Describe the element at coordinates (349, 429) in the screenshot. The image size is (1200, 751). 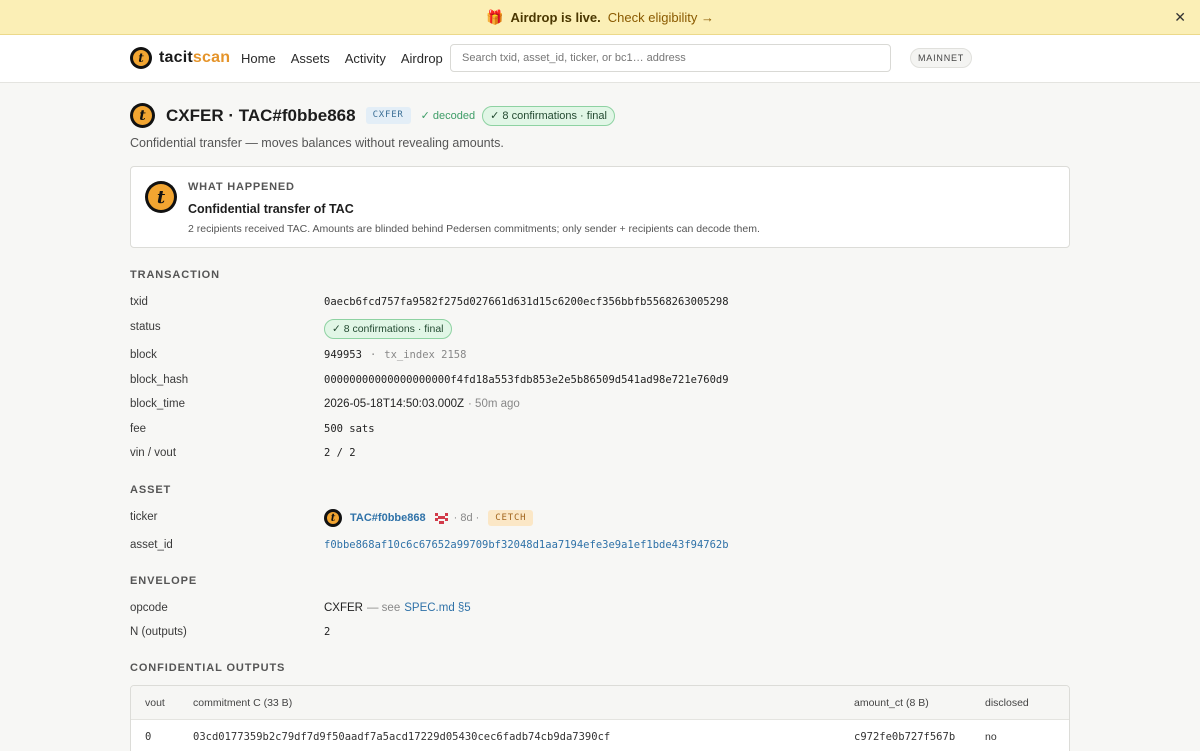
I see `fee-value: 500 sats` at that location.